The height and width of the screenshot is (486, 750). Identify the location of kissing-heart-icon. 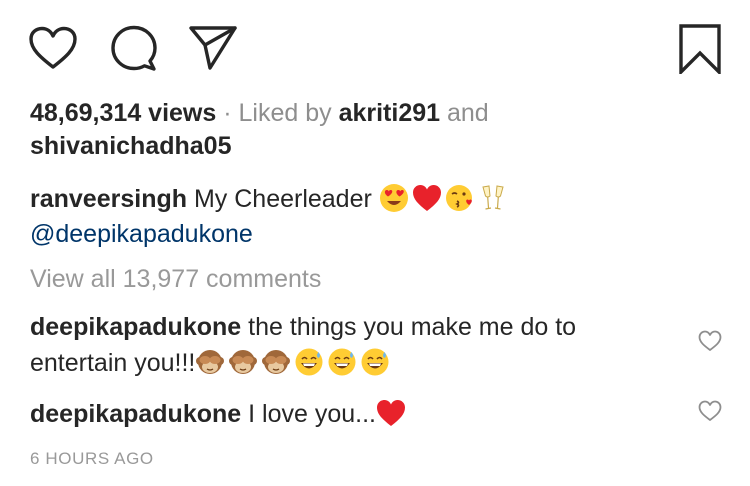
(458, 198).